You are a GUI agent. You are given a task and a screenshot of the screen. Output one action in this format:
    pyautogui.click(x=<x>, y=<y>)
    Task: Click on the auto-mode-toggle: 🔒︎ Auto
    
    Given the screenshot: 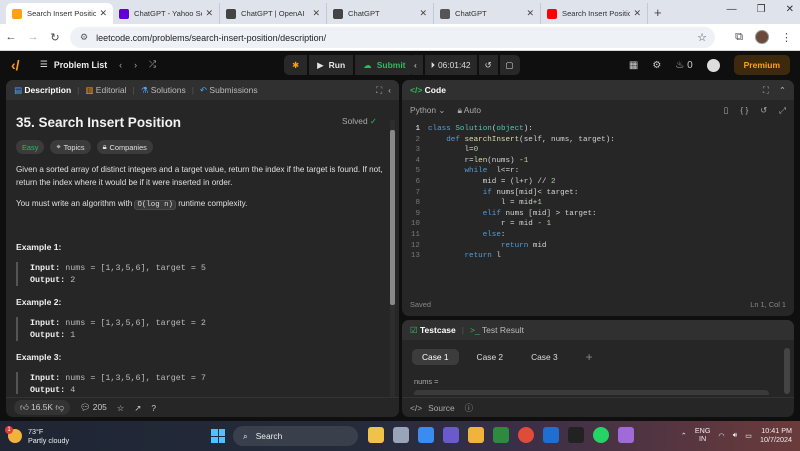 What is the action you would take?
    pyautogui.click(x=469, y=110)
    